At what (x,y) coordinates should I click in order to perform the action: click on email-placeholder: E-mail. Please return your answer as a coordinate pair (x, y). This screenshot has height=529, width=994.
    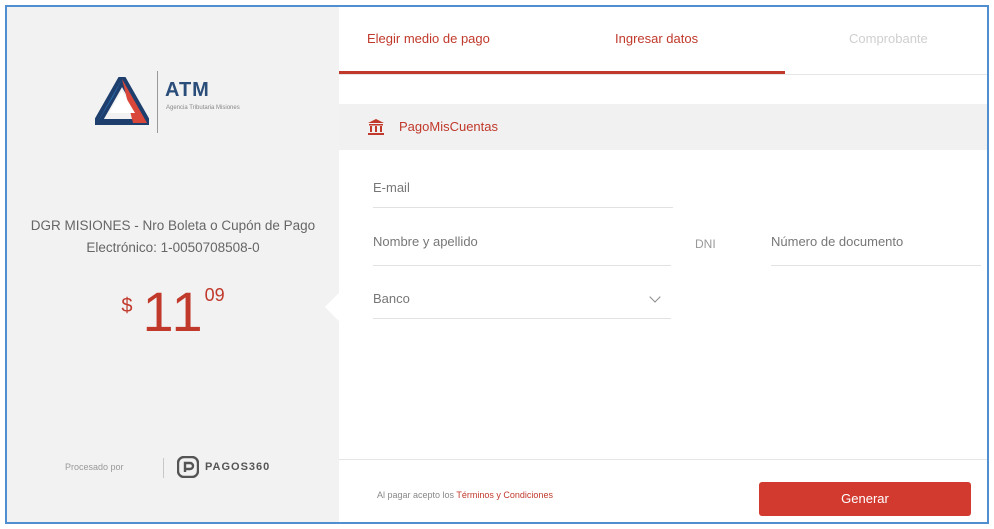
    Looking at the image, I should click on (391, 187).